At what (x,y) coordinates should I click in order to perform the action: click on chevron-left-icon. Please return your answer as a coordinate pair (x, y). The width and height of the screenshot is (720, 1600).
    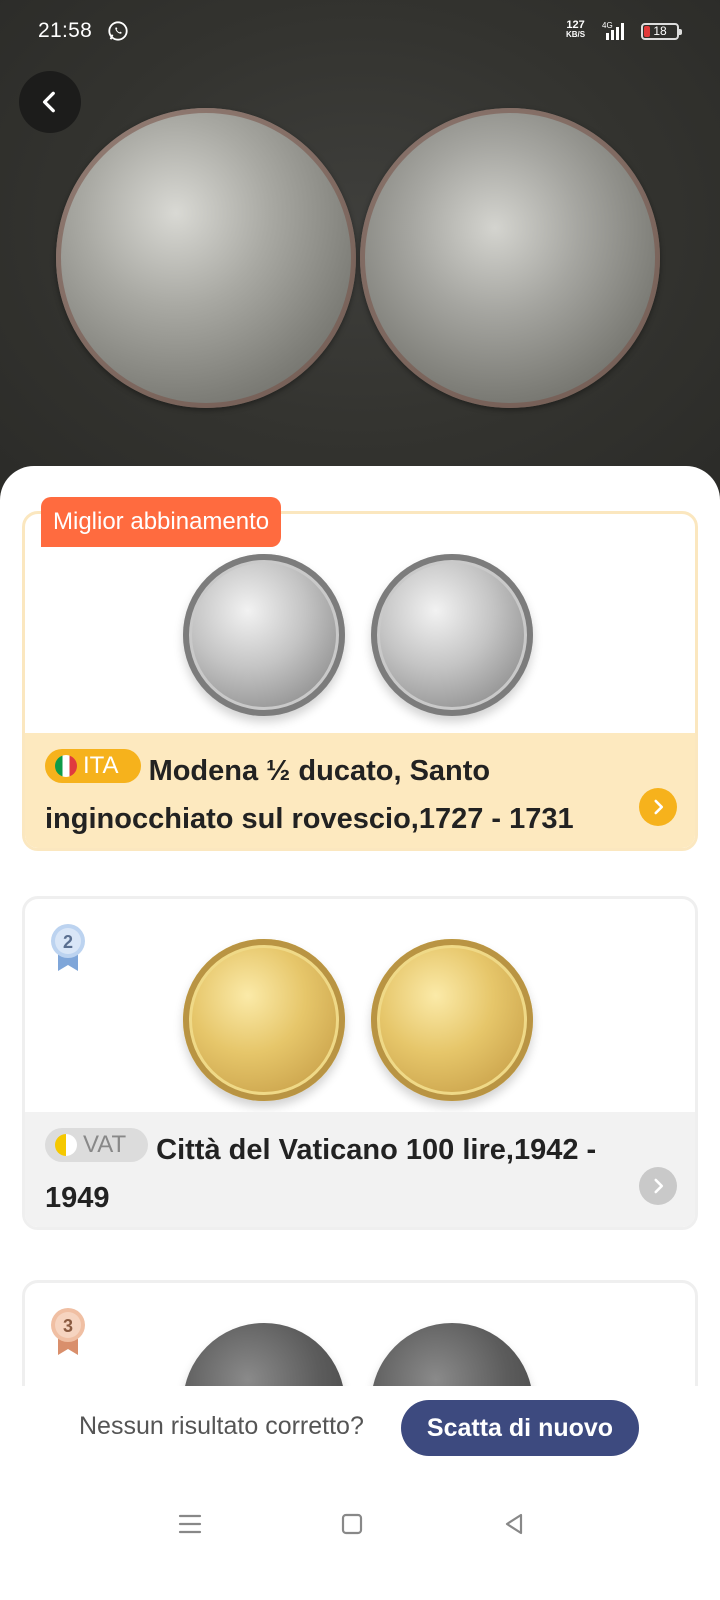
    Looking at the image, I should click on (48, 102).